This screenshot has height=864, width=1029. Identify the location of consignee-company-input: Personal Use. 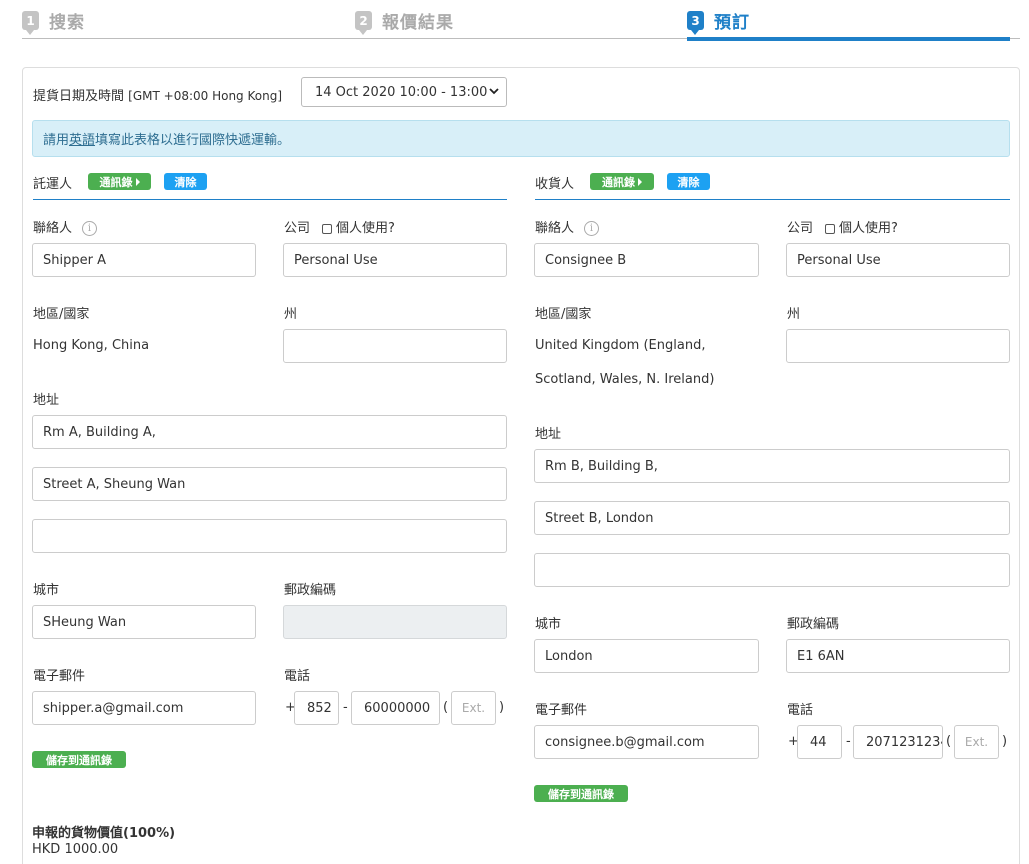
(898, 260).